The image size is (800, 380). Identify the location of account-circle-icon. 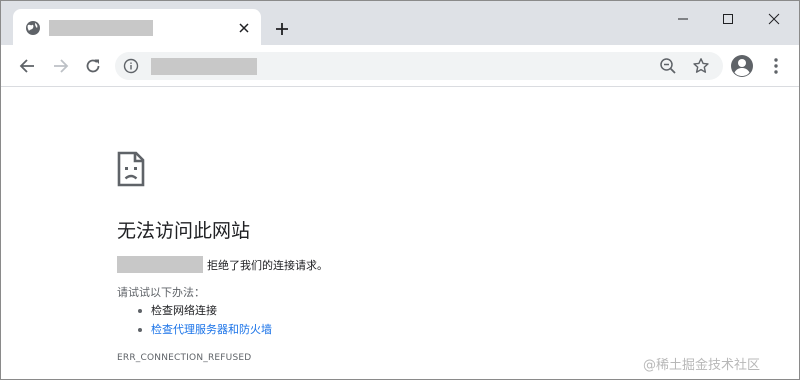
(742, 66).